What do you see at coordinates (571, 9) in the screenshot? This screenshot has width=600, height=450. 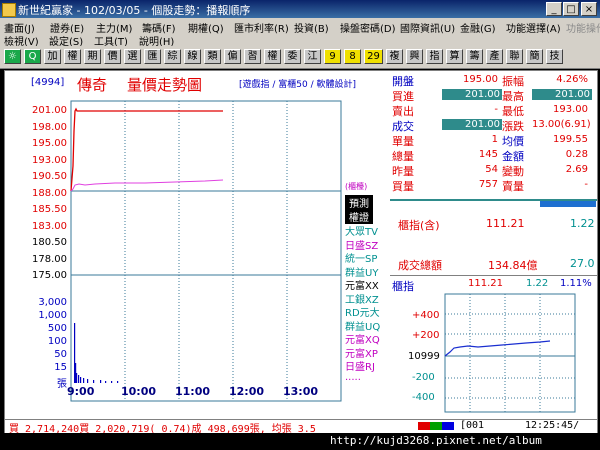 I see `maximize-button: □` at bounding box center [571, 9].